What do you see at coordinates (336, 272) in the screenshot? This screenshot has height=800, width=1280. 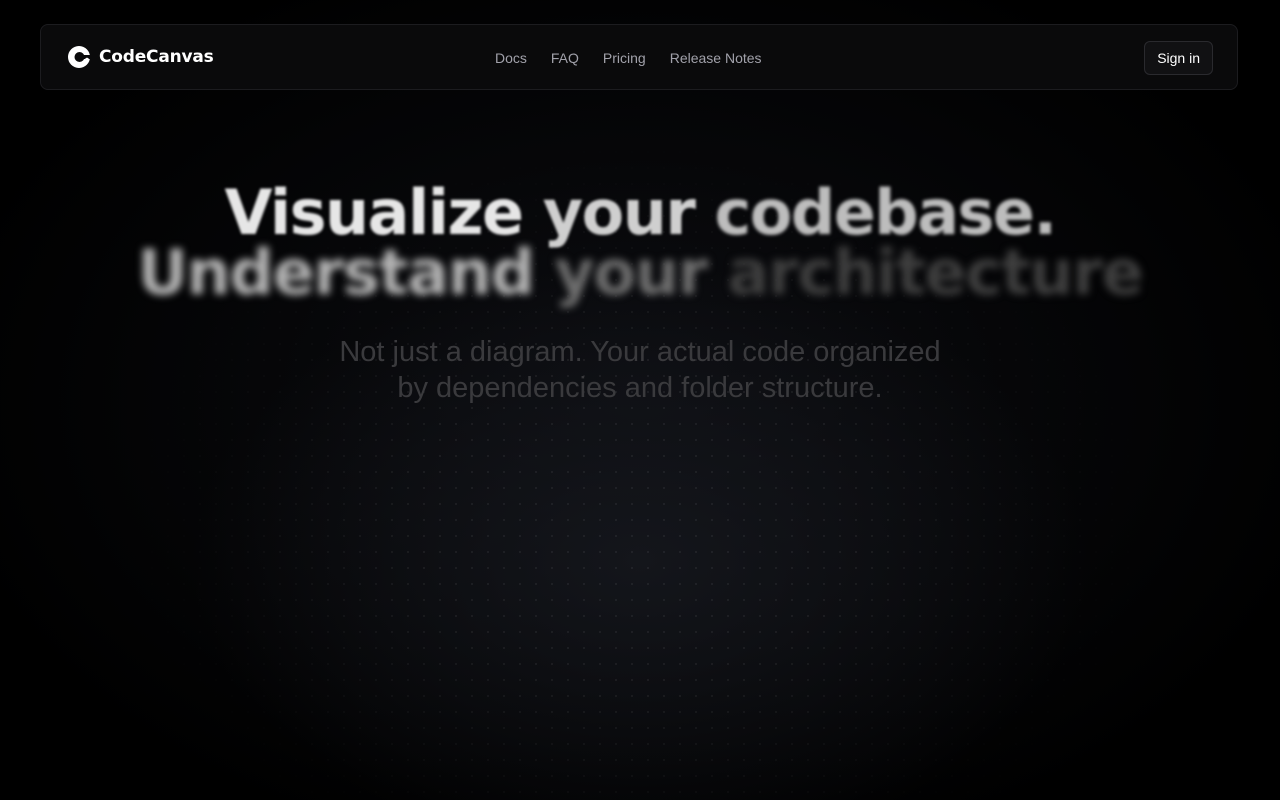 I see `hero-word: Understand` at bounding box center [336, 272].